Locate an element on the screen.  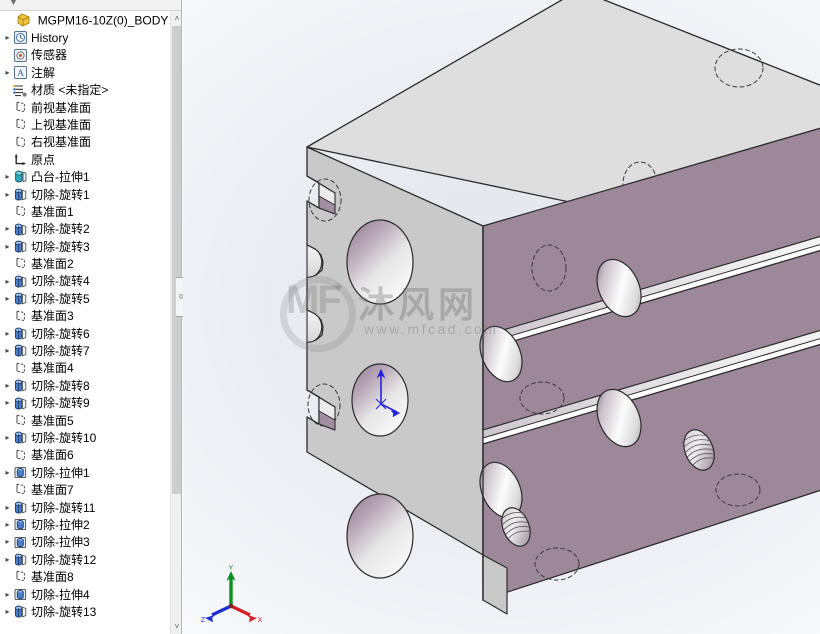
tree-item: ▸前视基准面 is located at coordinates (85, 108).